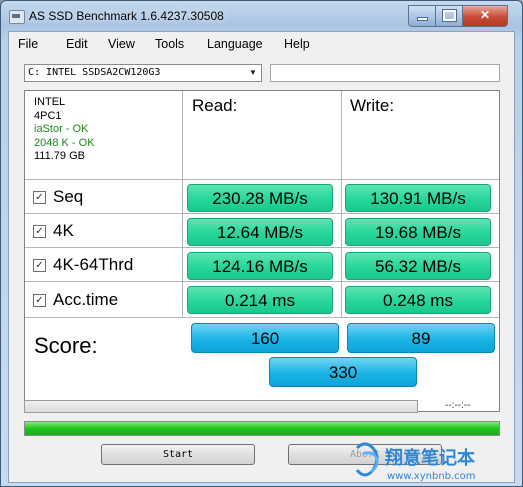  What do you see at coordinates (63, 230) in the screenshot?
I see `row-label-text: 4K` at bounding box center [63, 230].